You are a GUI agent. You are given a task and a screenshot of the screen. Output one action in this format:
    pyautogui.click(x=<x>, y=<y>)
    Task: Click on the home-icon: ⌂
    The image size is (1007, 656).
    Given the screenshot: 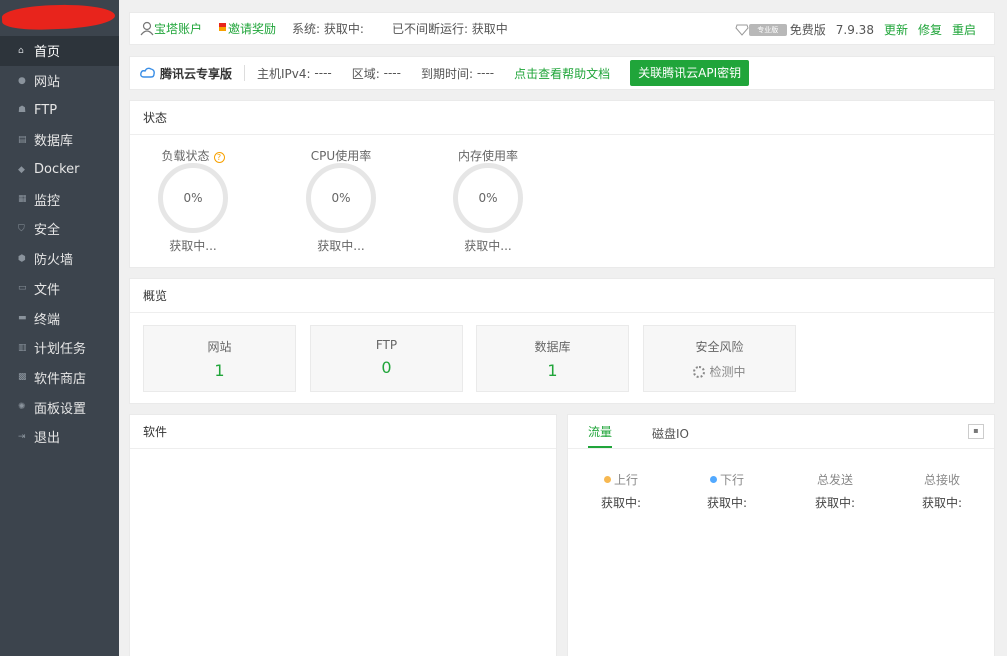 What is the action you would take?
    pyautogui.click(x=21, y=50)
    